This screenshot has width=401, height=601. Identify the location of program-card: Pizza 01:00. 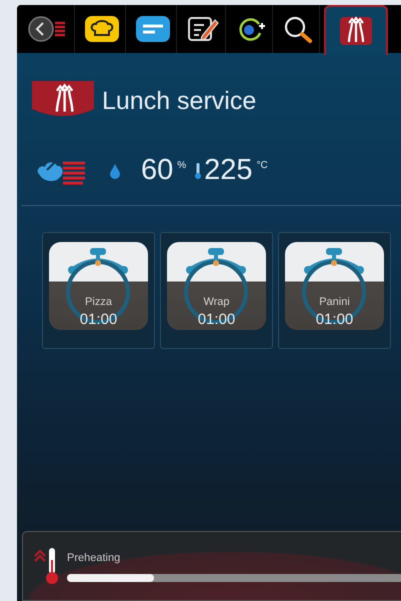
(98, 290).